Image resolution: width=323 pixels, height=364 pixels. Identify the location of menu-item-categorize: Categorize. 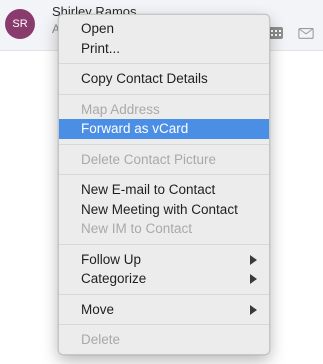
(164, 279).